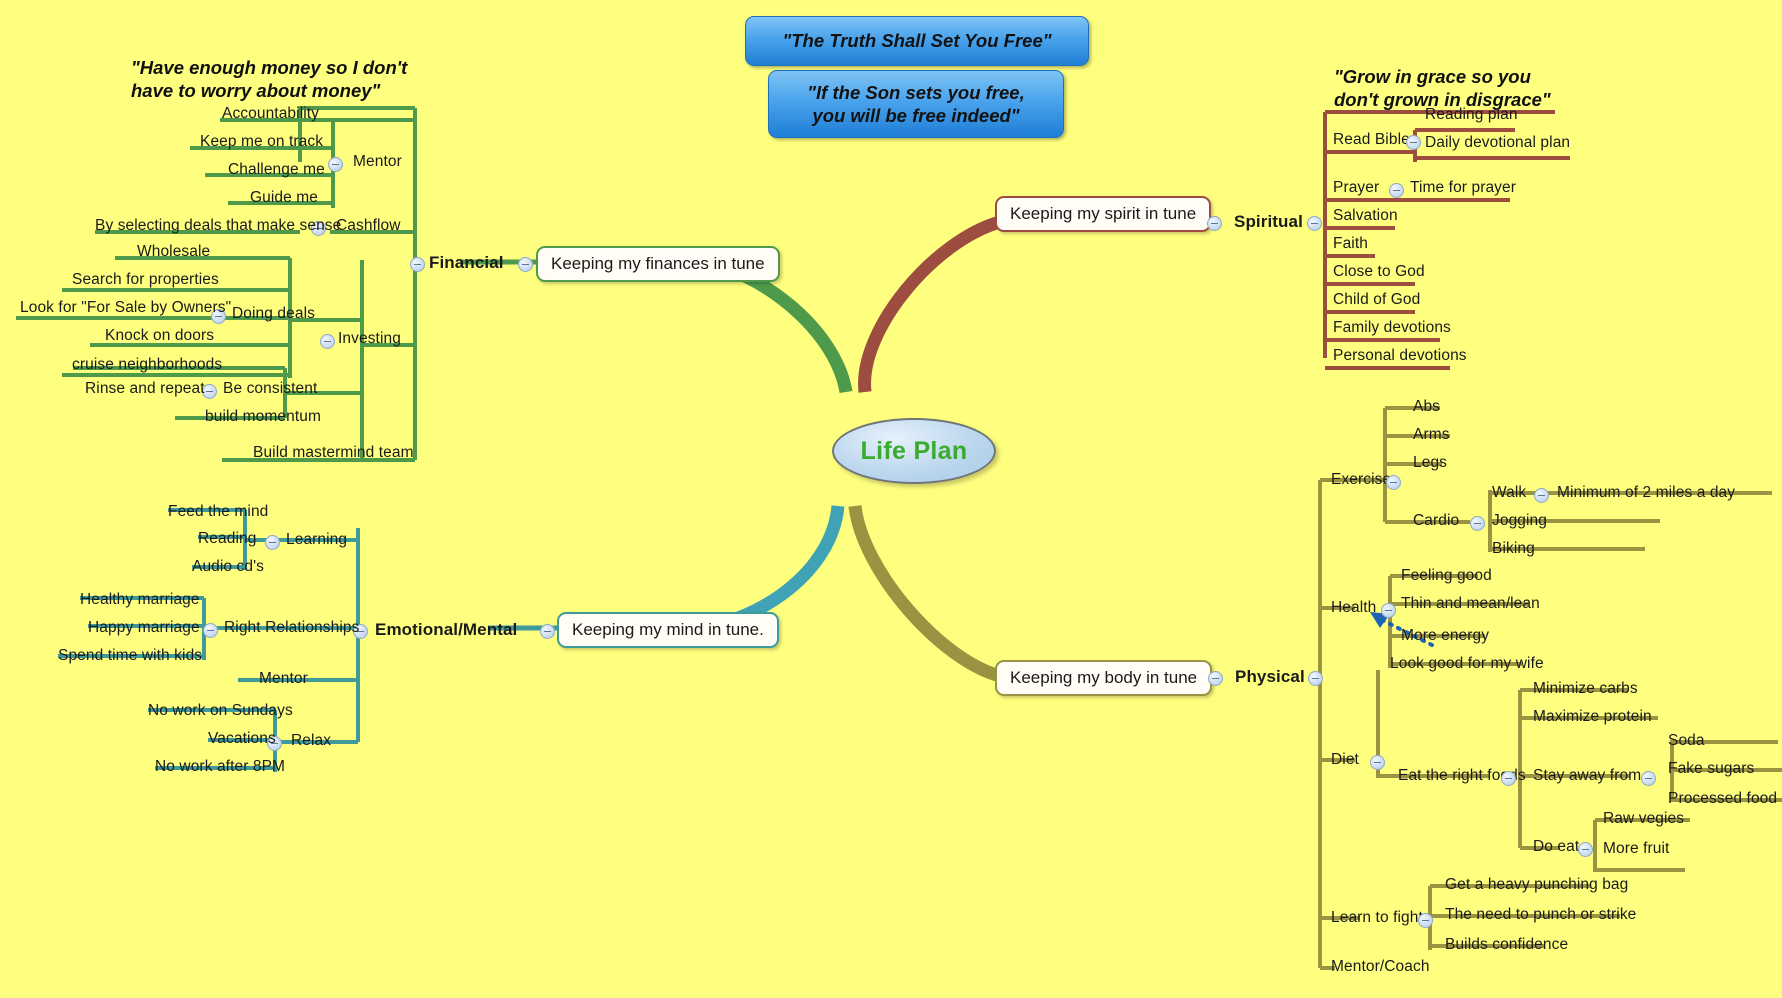 The width and height of the screenshot is (1782, 998). I want to click on collapse-toggle-right-relationships, so click(210, 630).